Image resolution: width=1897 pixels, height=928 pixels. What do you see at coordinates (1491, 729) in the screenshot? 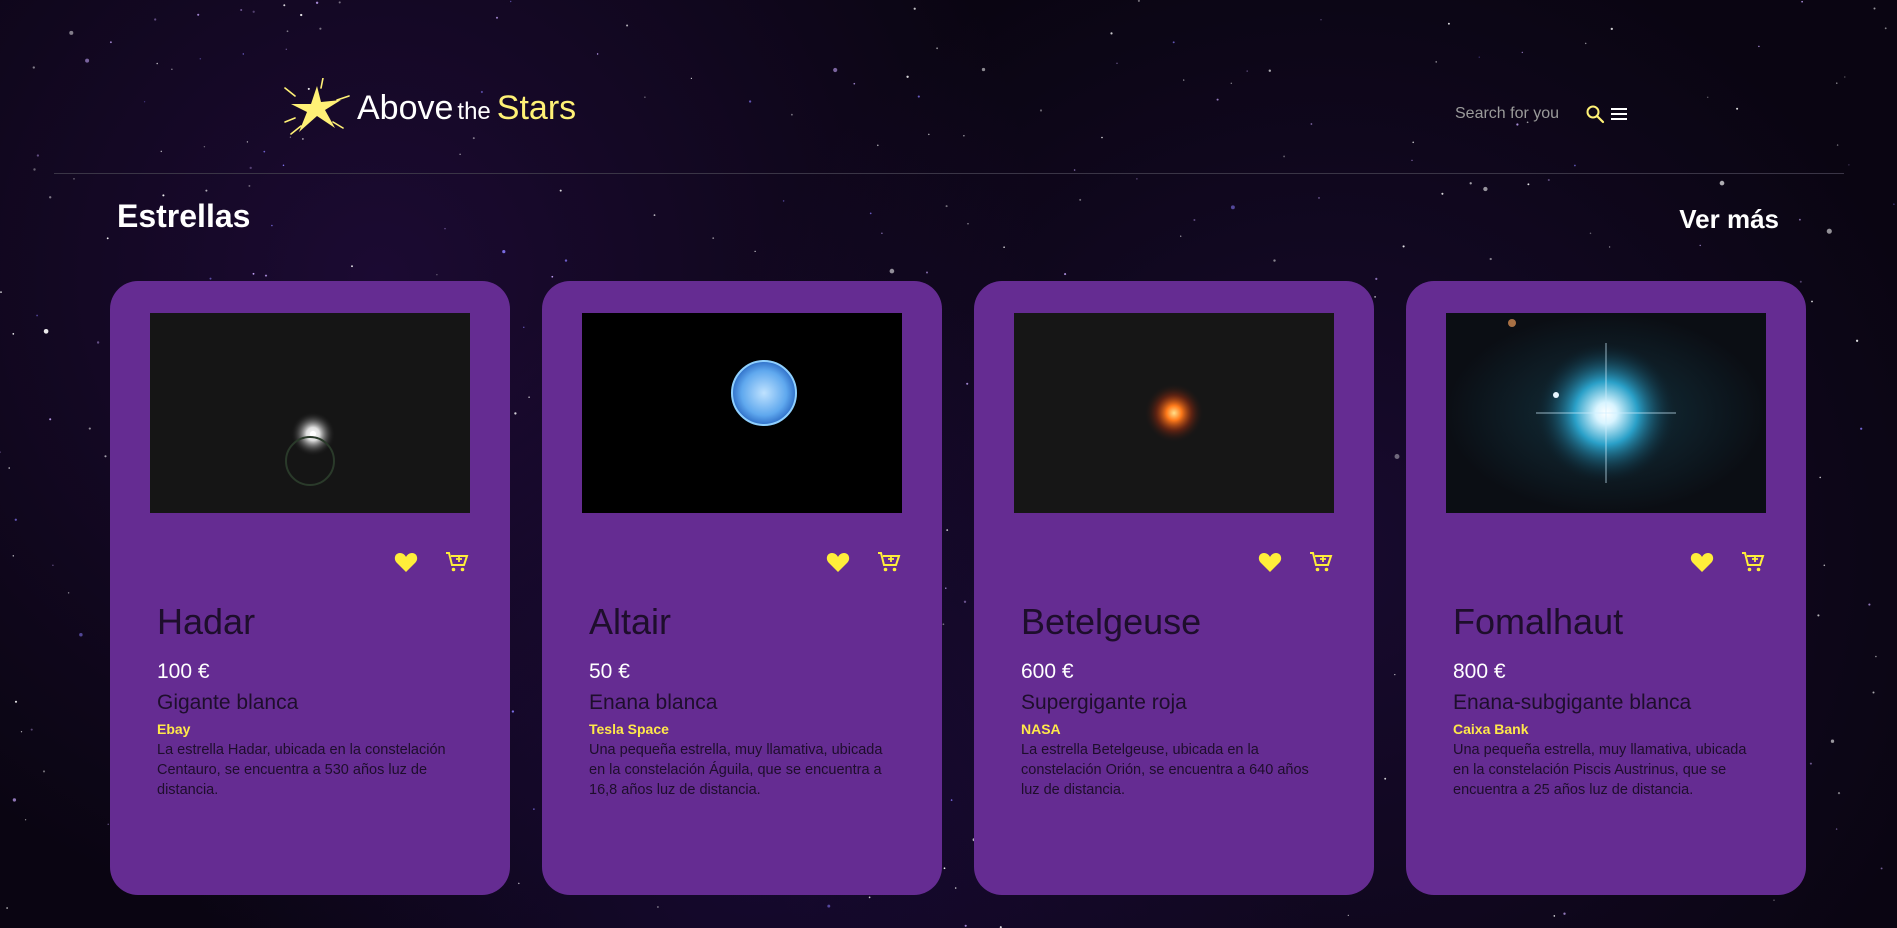
I see `star-seller: Caixa Bank` at bounding box center [1491, 729].